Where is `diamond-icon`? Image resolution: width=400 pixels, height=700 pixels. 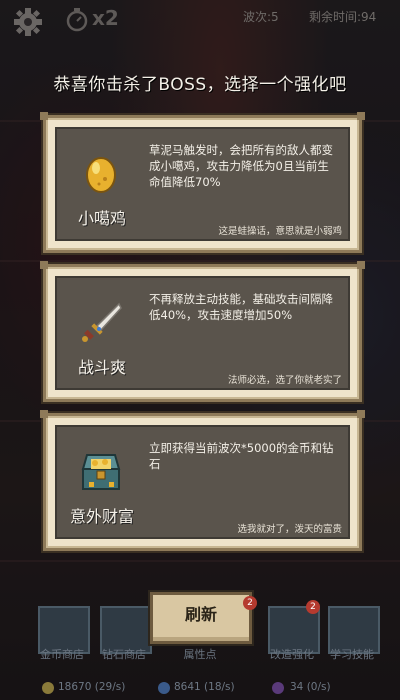 diamond-icon is located at coordinates (164, 688).